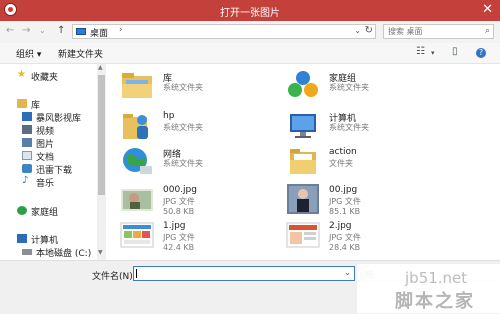 The height and width of the screenshot is (314, 500). What do you see at coordinates (100, 67) in the screenshot?
I see `scroll-up-icon: ▲` at bounding box center [100, 67].